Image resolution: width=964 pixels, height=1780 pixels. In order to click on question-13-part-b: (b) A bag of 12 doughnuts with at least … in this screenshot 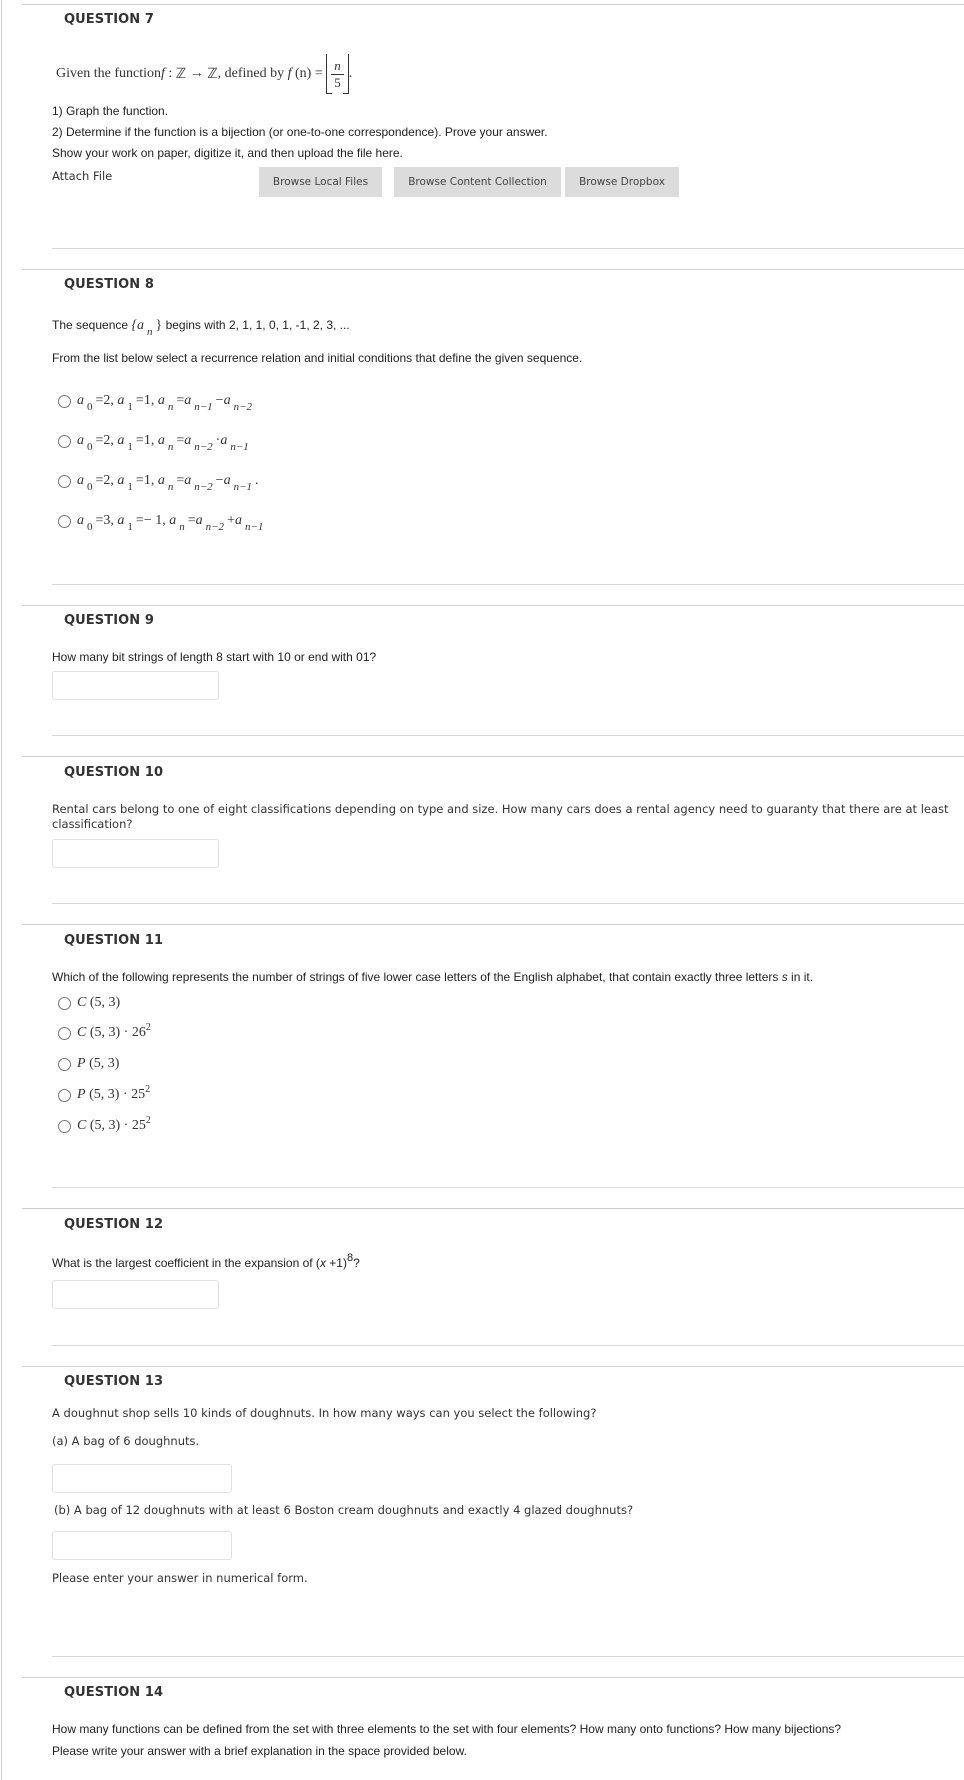, I will do `click(344, 1510)`.